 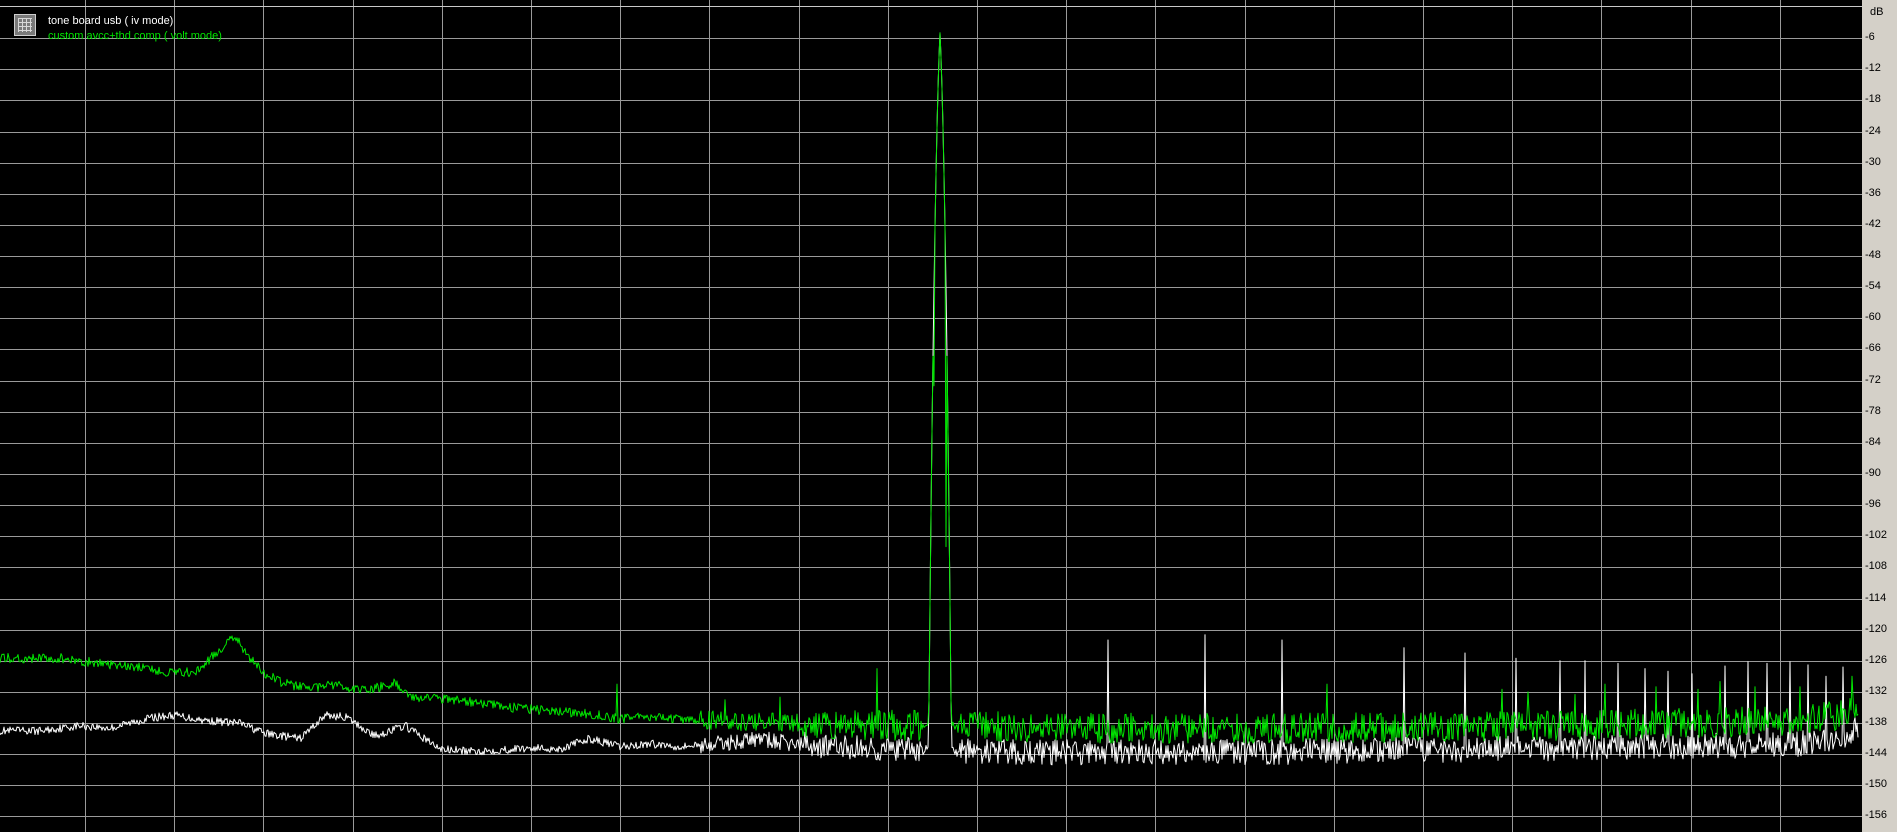 What do you see at coordinates (1873, 161) in the screenshot?
I see `y-tick-label: -30` at bounding box center [1873, 161].